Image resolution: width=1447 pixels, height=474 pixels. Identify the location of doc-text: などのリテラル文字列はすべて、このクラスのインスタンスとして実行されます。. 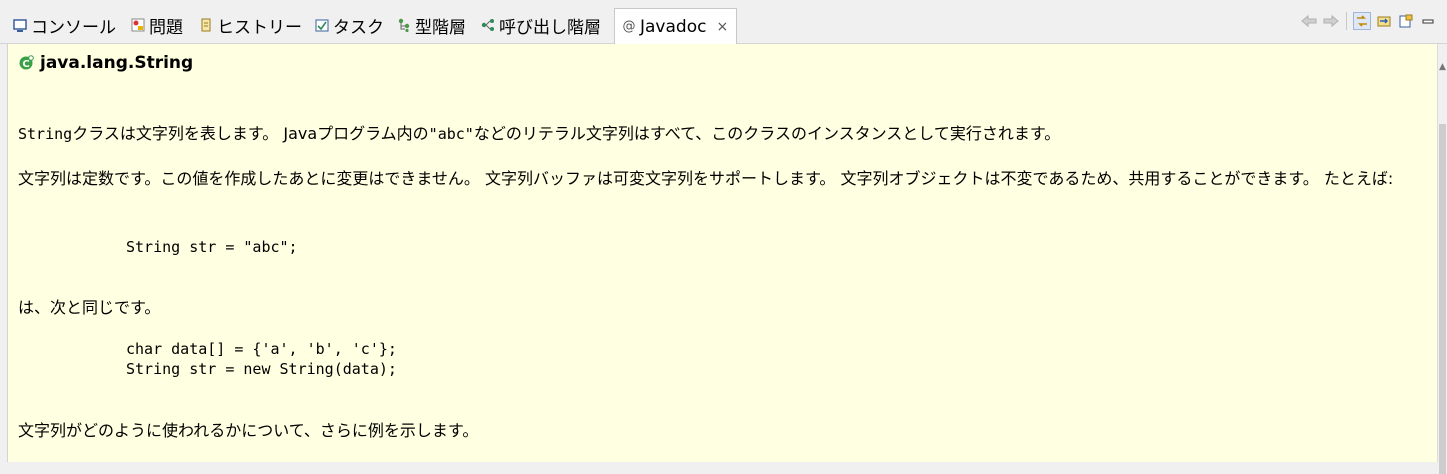
(767, 133).